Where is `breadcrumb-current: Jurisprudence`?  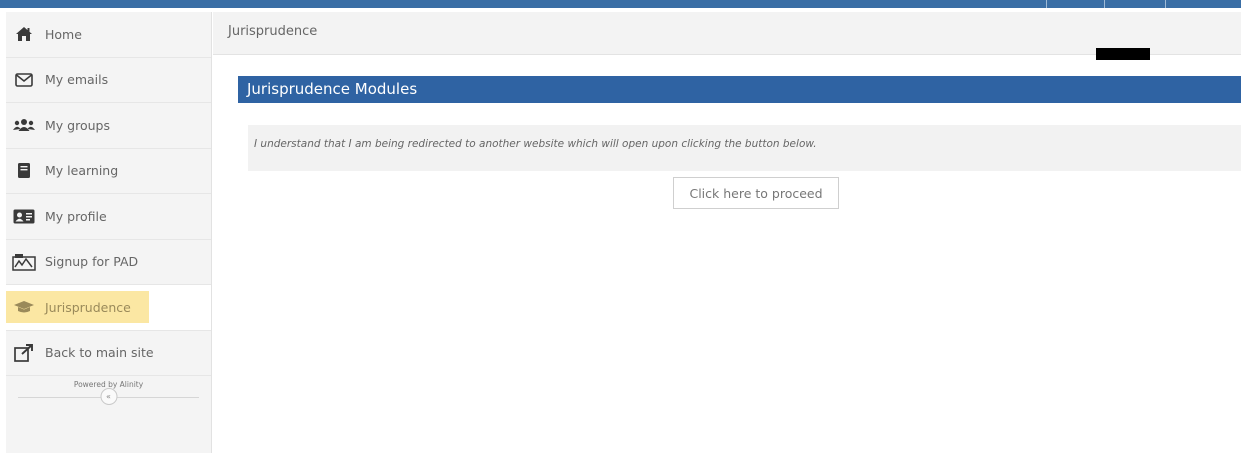 breadcrumb-current: Jurisprudence is located at coordinates (273, 31).